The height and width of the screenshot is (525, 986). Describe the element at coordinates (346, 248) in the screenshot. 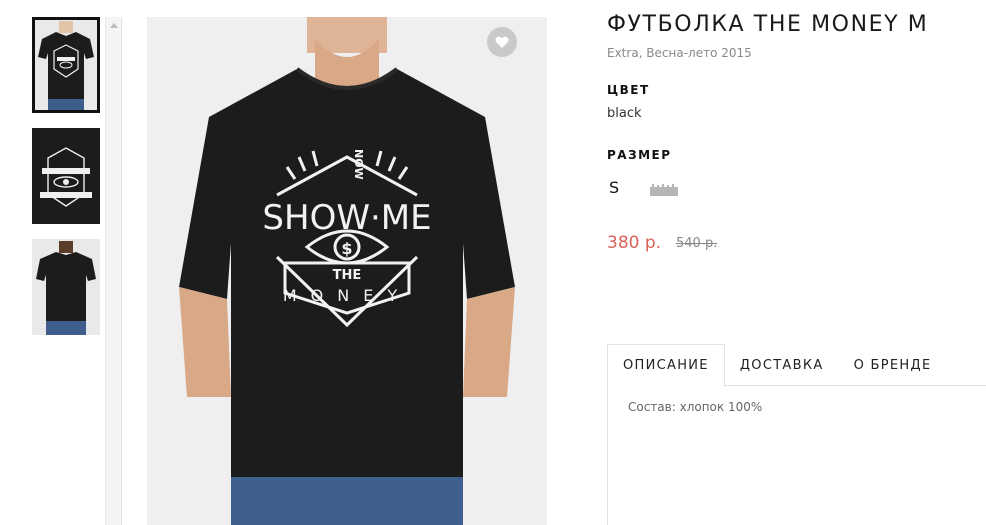

I see `print-symbol: $` at that location.